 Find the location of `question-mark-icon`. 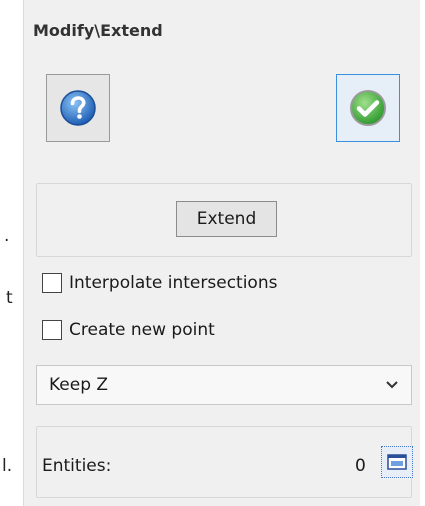

question-mark-icon is located at coordinates (78, 108).